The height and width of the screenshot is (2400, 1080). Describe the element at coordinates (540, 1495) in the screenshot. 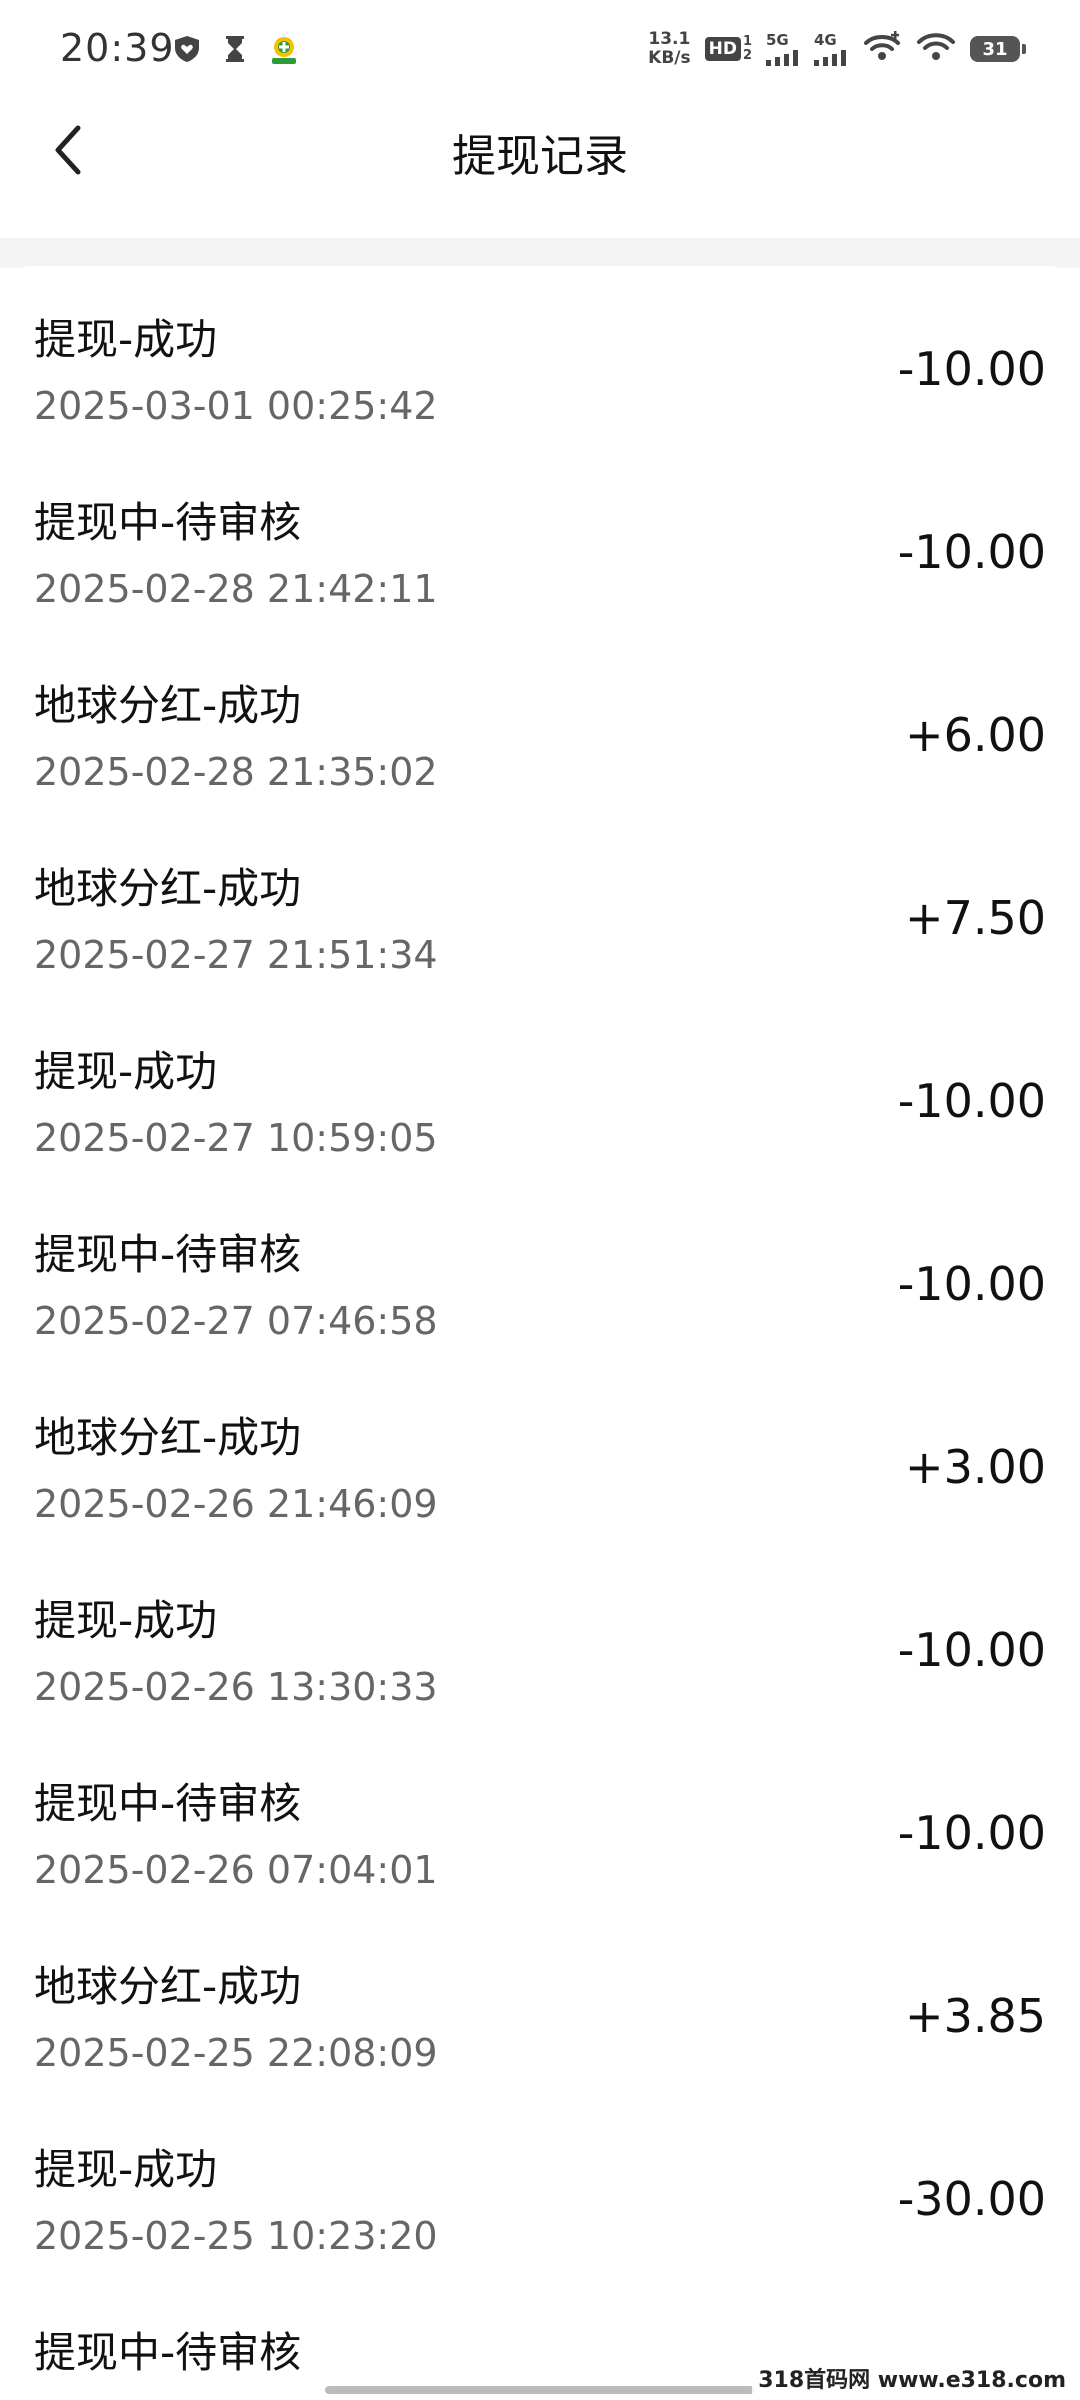

I see `list-item: 地球分红-成功 2025-02-26 21:46:09 +3.00` at that location.